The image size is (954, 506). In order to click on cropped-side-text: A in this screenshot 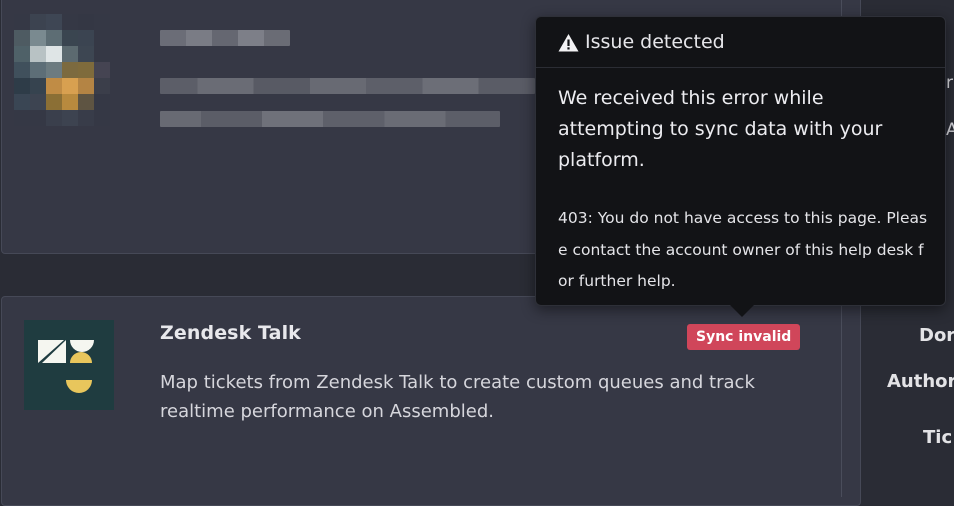, I will do `click(950, 130)`.